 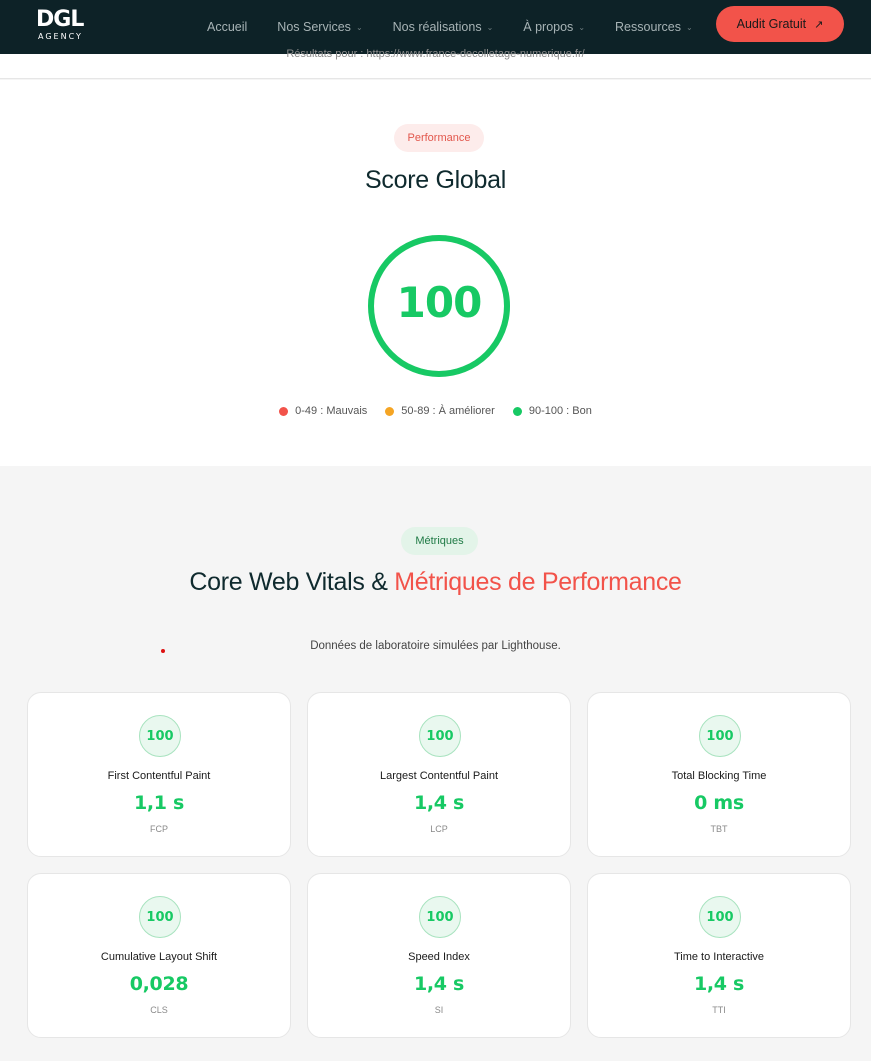 I want to click on metric-title: First Contentful Paint, so click(x=159, y=776).